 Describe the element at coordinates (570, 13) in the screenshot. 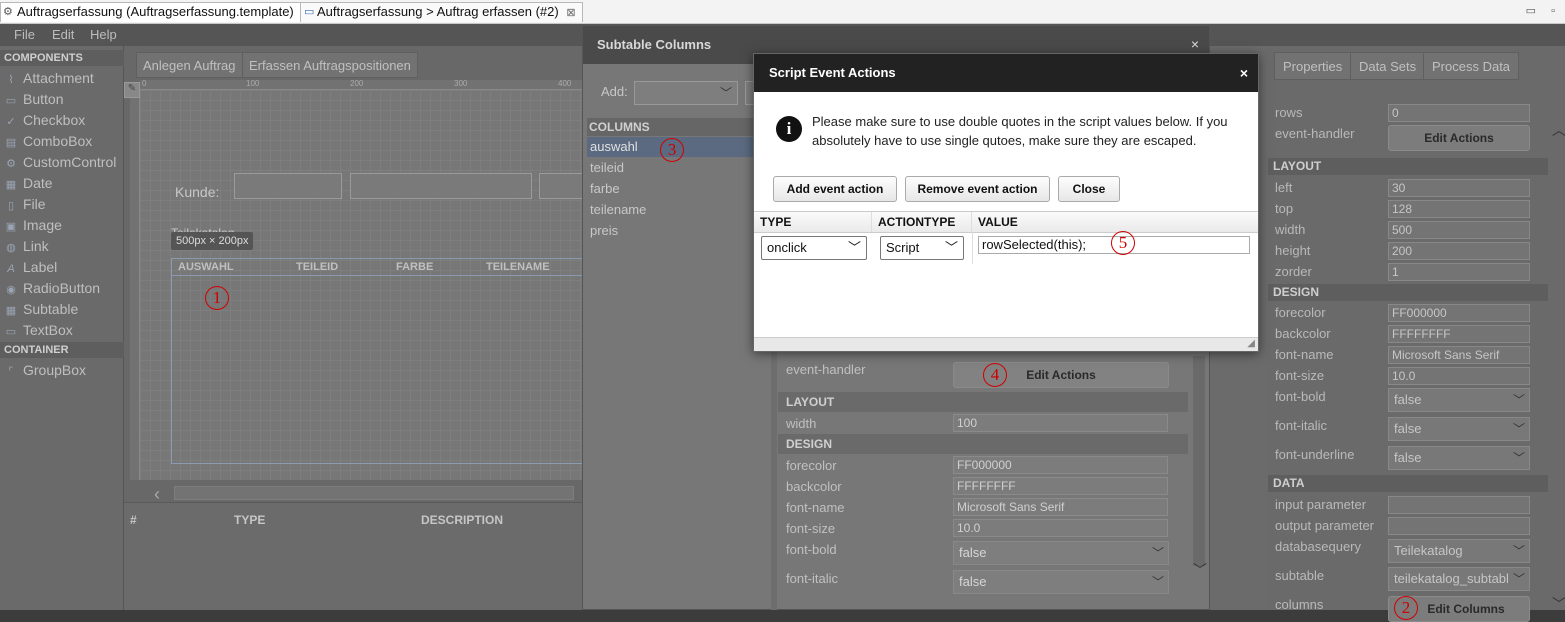

I see `close-tab-icon: ⊠` at that location.